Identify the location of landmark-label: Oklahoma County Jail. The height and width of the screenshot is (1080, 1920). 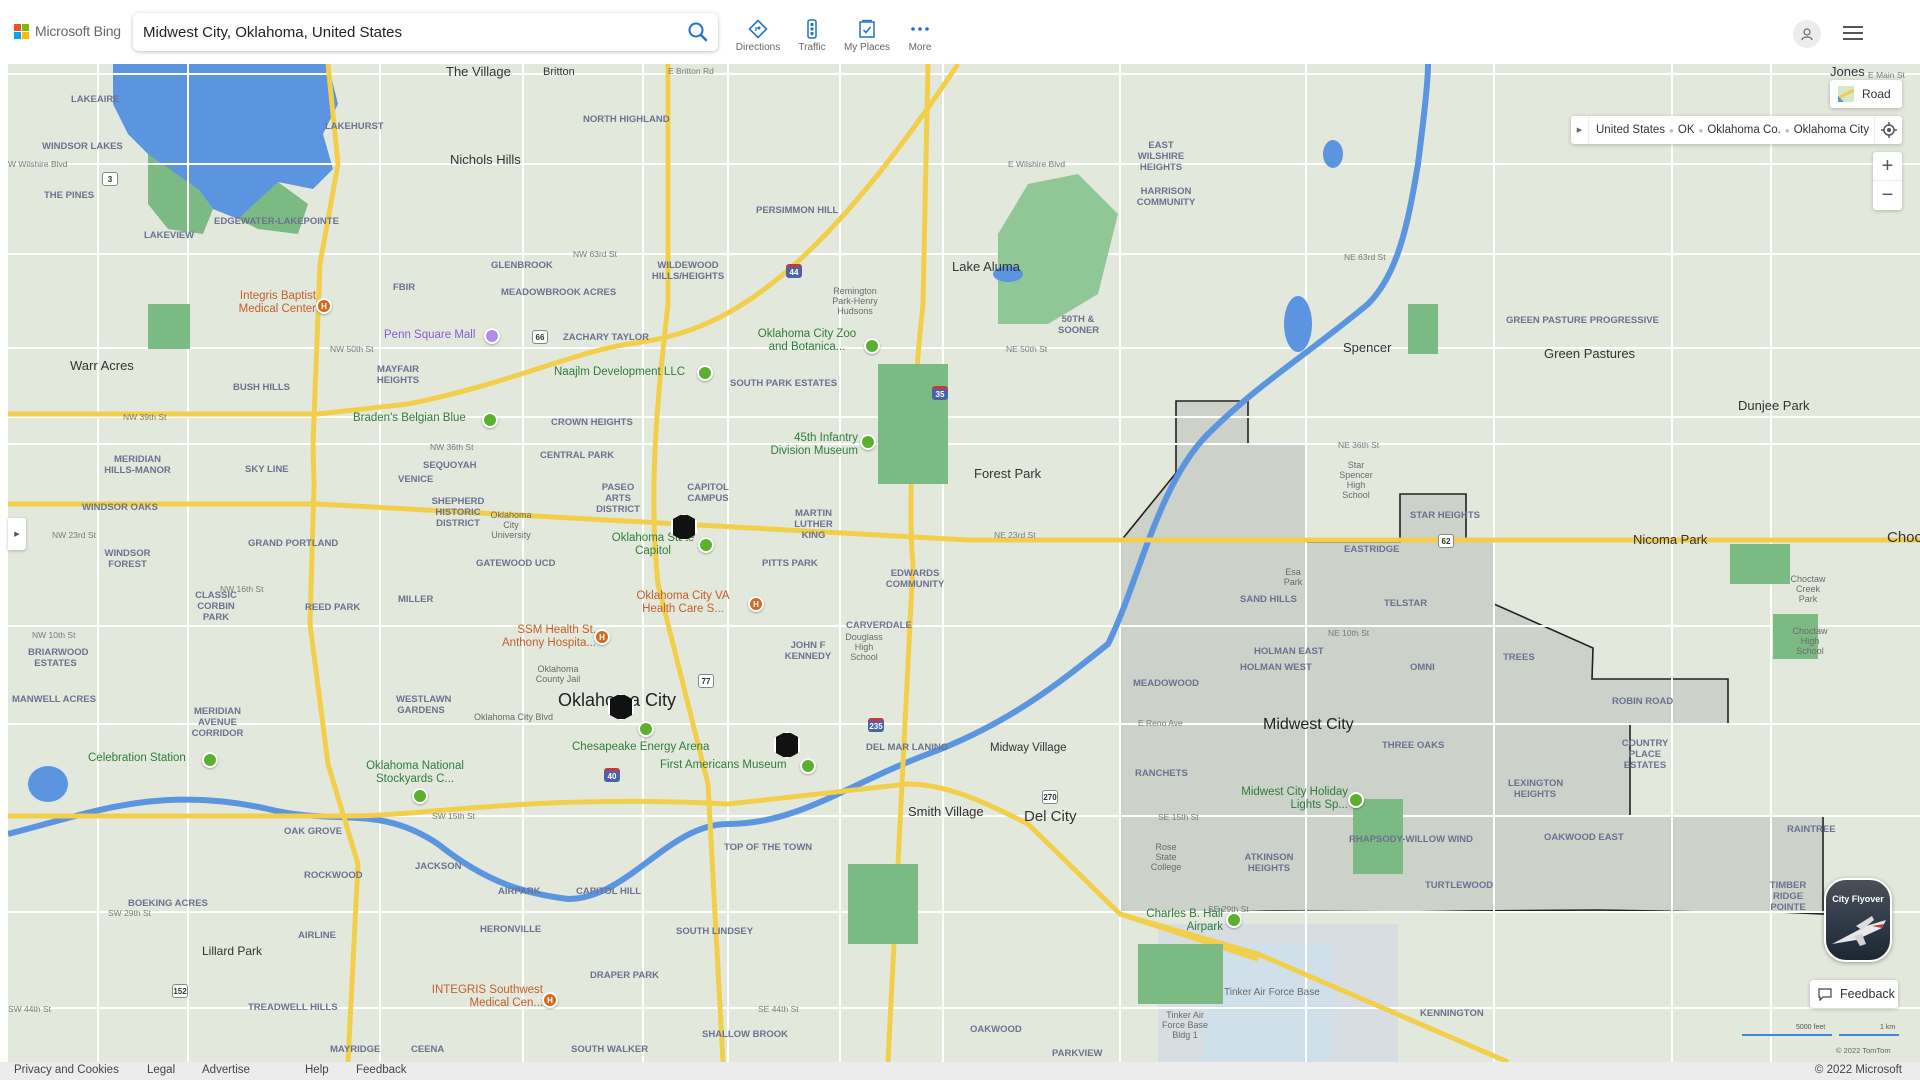
(558, 674).